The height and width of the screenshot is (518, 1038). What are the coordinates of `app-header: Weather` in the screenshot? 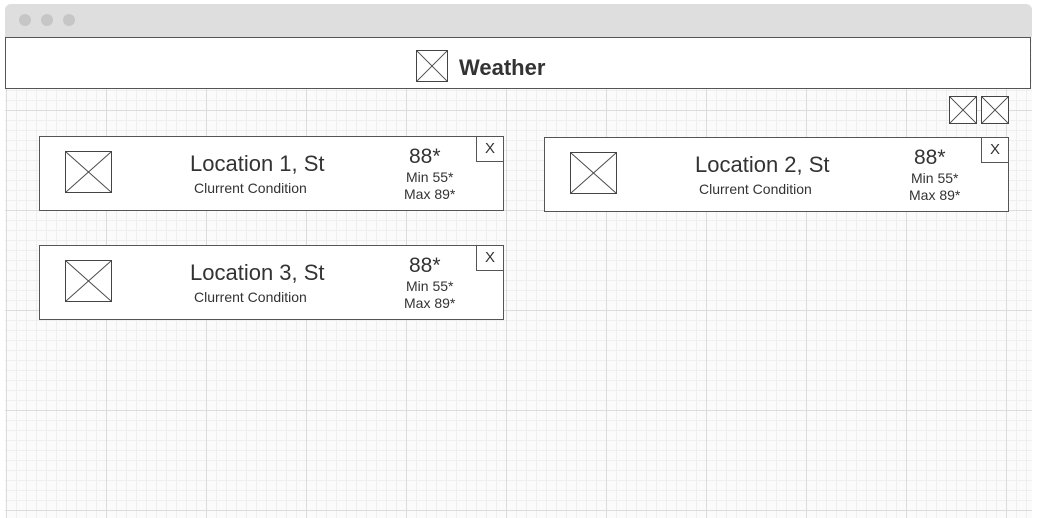 It's located at (518, 63).